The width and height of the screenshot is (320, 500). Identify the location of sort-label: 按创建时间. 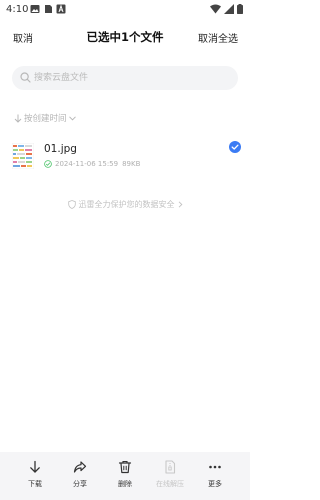
(45, 119).